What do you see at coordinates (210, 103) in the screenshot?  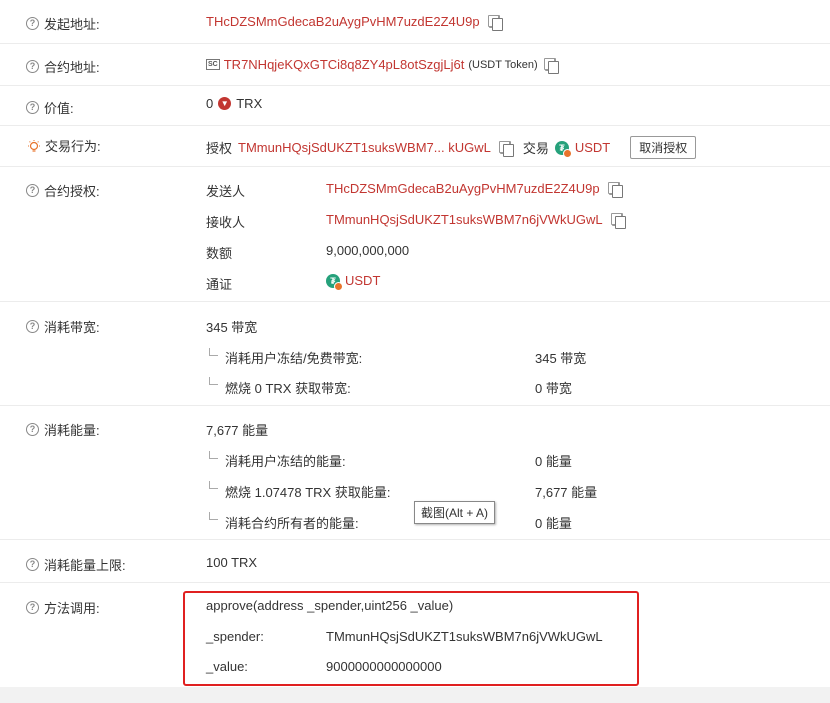 I see `value-amount: 0` at bounding box center [210, 103].